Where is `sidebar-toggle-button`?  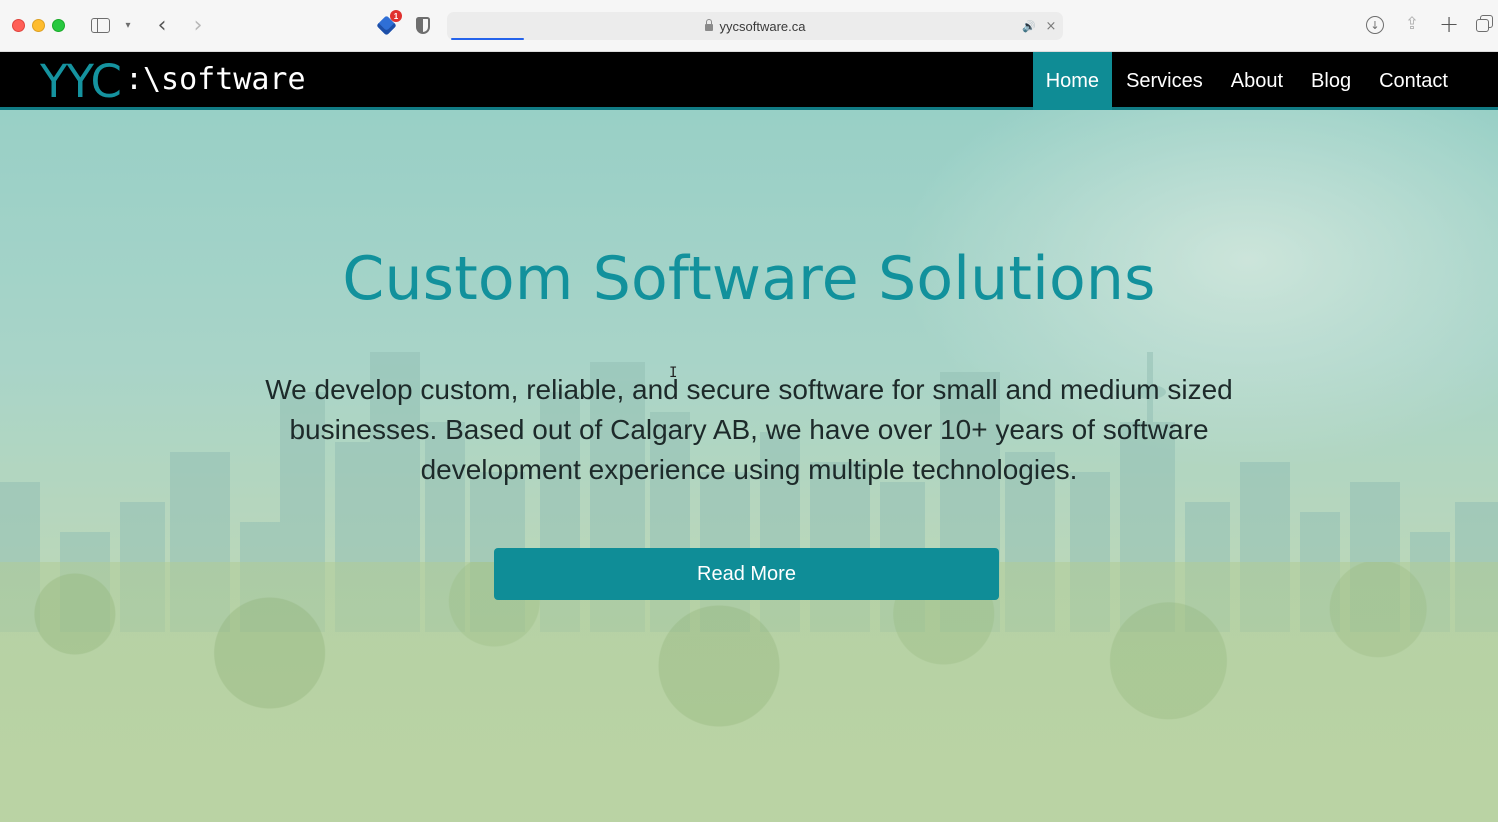 sidebar-toggle-button is located at coordinates (100, 25).